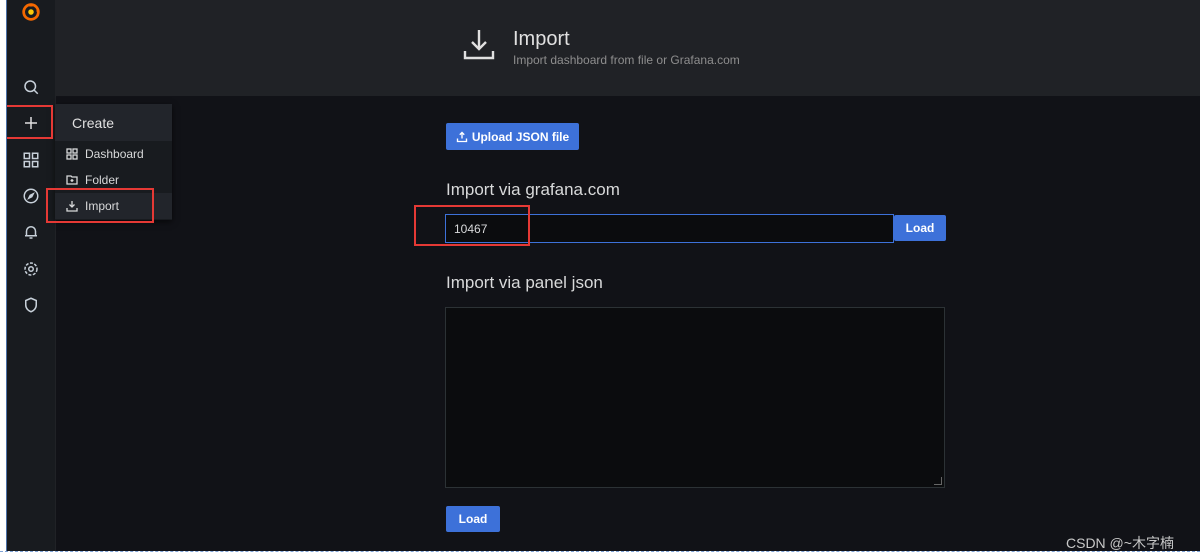  What do you see at coordinates (600, 555) in the screenshot?
I see `window-bottom-edge` at bounding box center [600, 555].